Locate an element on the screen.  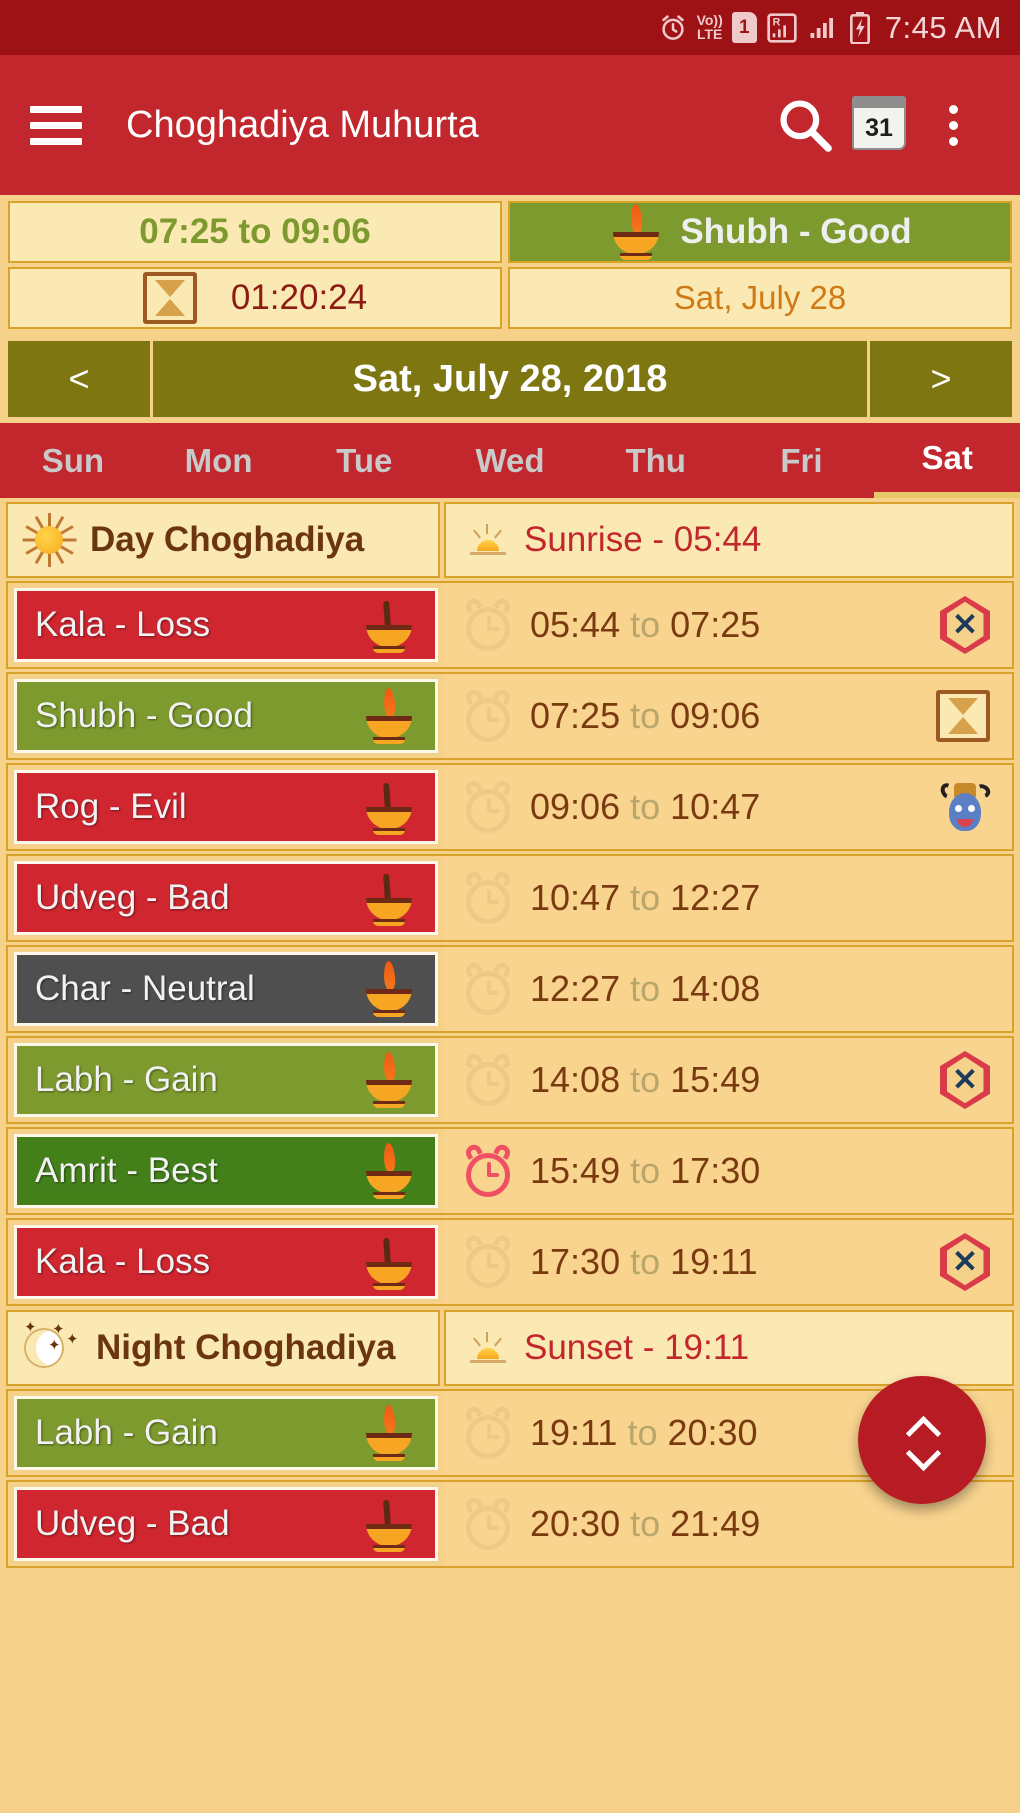
row-time-cell: 10:47 to 12:27 is located at coordinates (729, 898).